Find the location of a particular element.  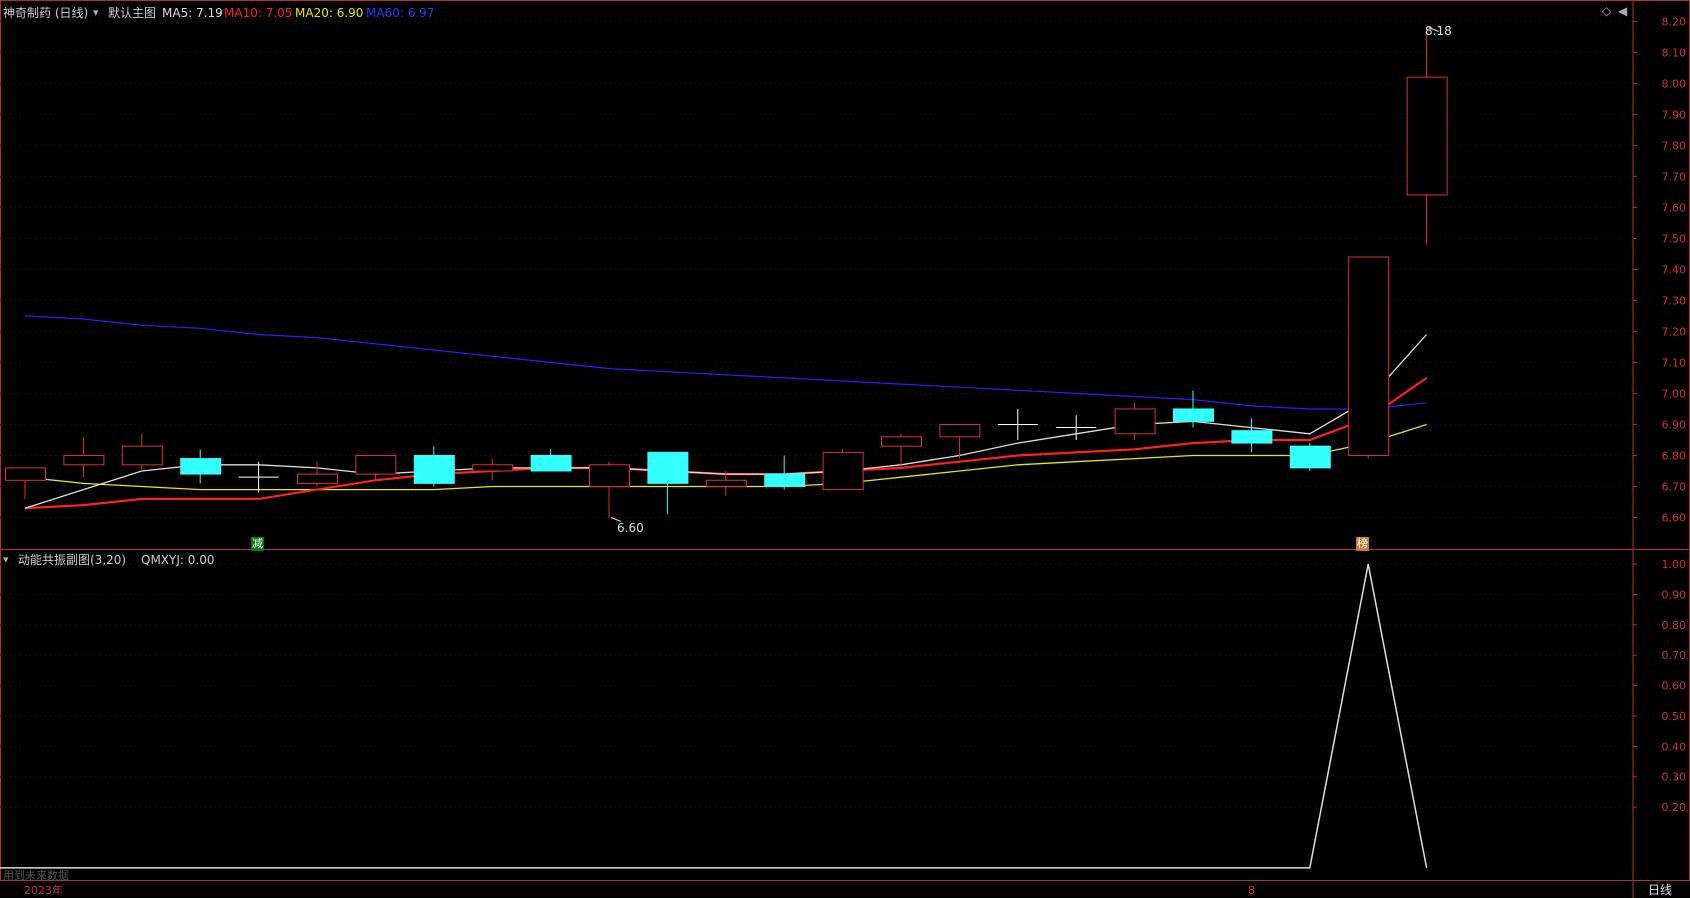

price-tick-label: 7.90 is located at coordinates (1674, 114).